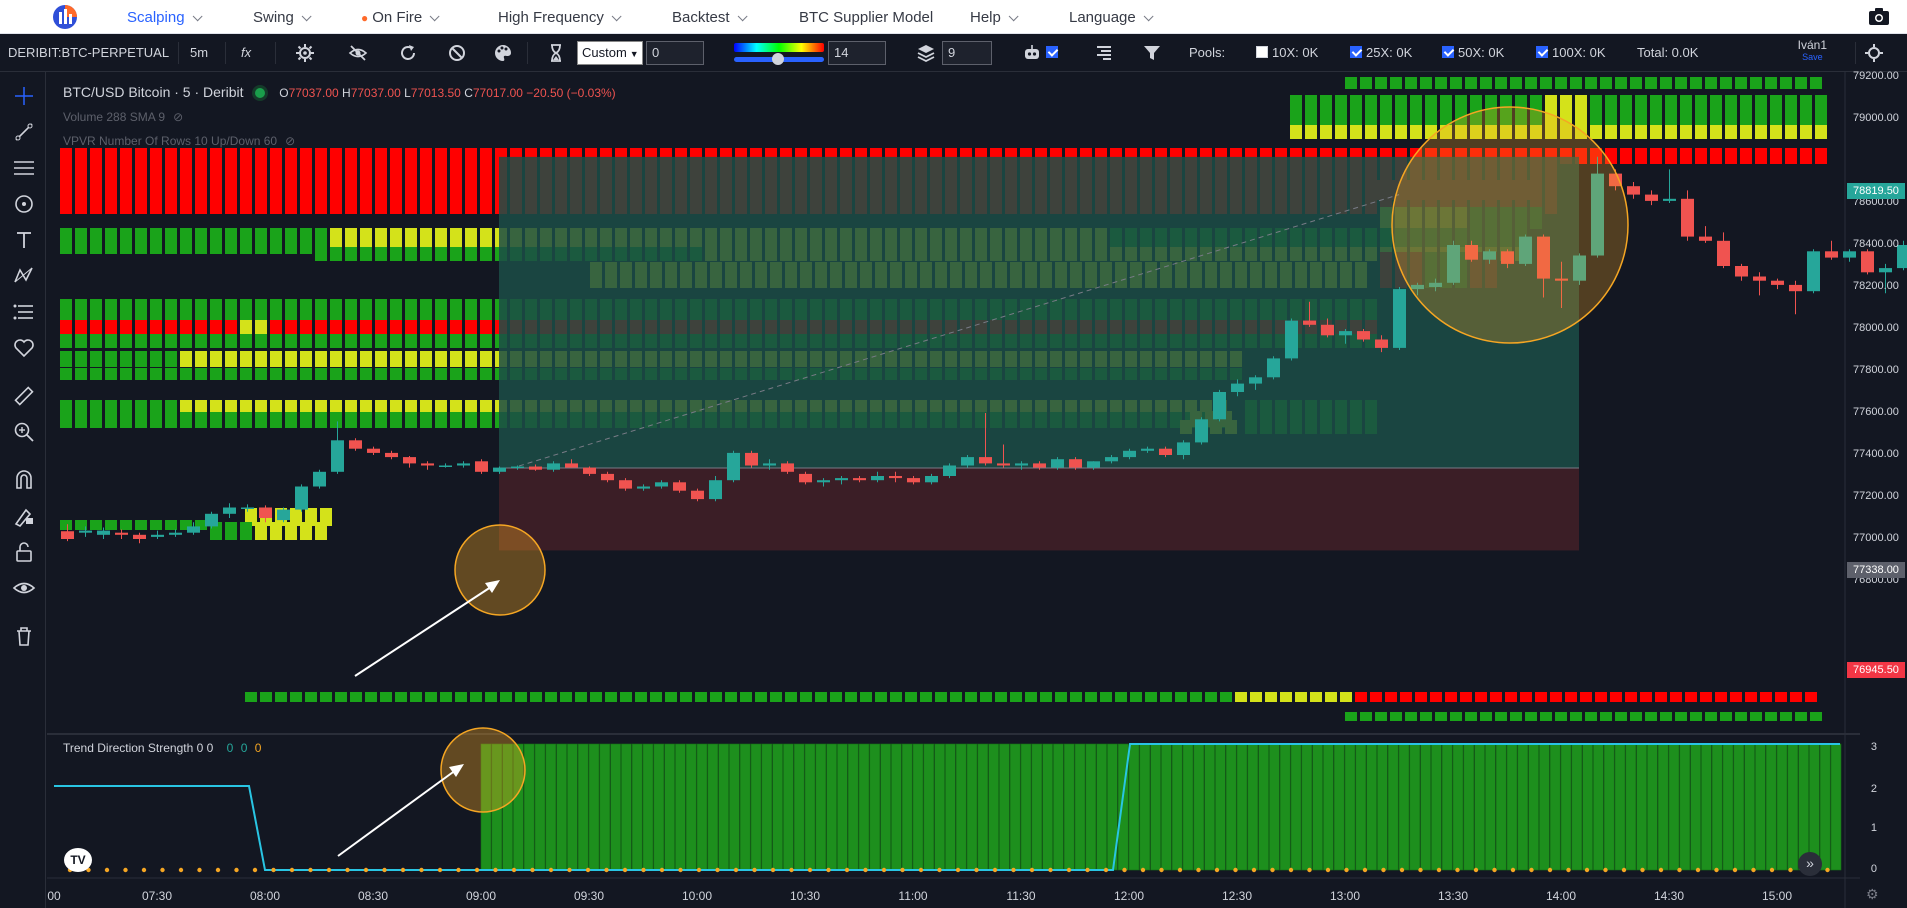 This screenshot has height=908, width=1907. I want to click on stop-price-tag: 76945.50, so click(1876, 670).